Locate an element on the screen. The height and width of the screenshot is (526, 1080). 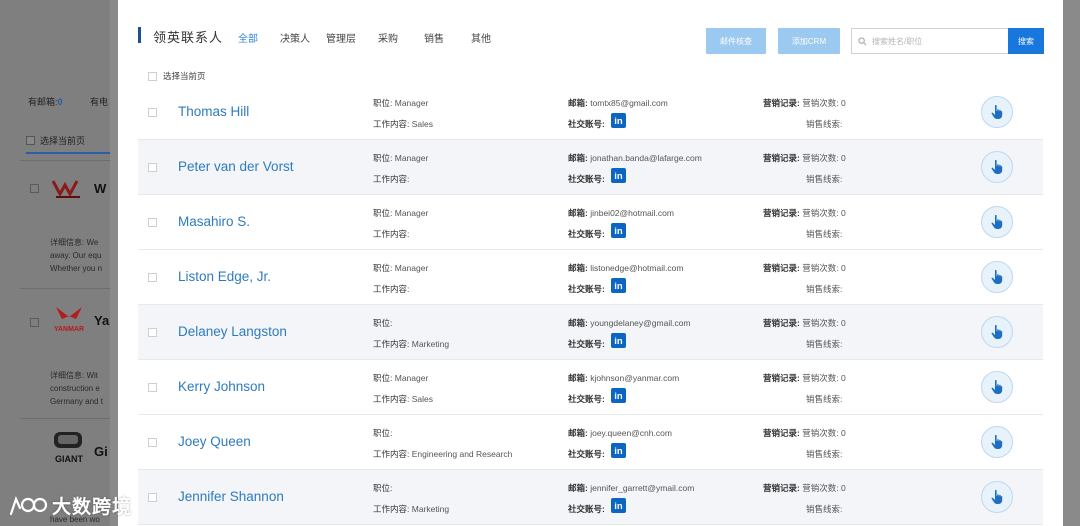
tab-purchasing: 采购 is located at coordinates (388, 37).